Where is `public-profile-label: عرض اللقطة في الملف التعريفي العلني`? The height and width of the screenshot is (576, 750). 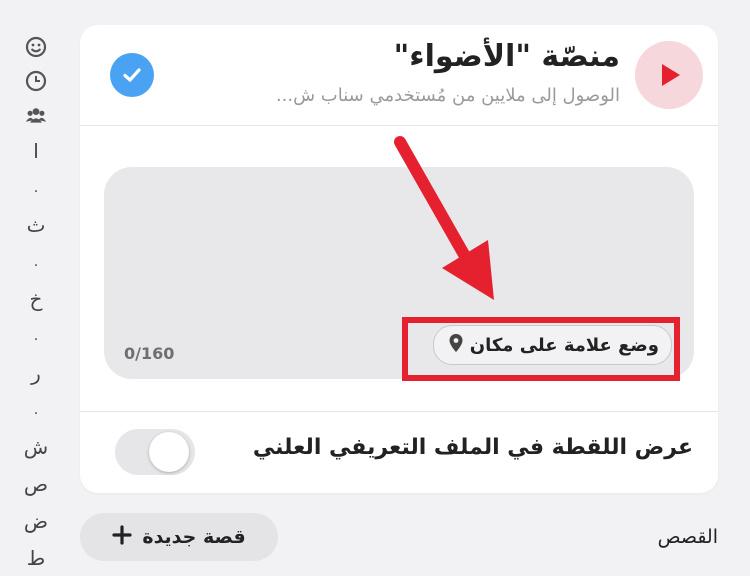
public-profile-label: عرض اللقطة في الملف التعريفي العلني is located at coordinates (472, 447).